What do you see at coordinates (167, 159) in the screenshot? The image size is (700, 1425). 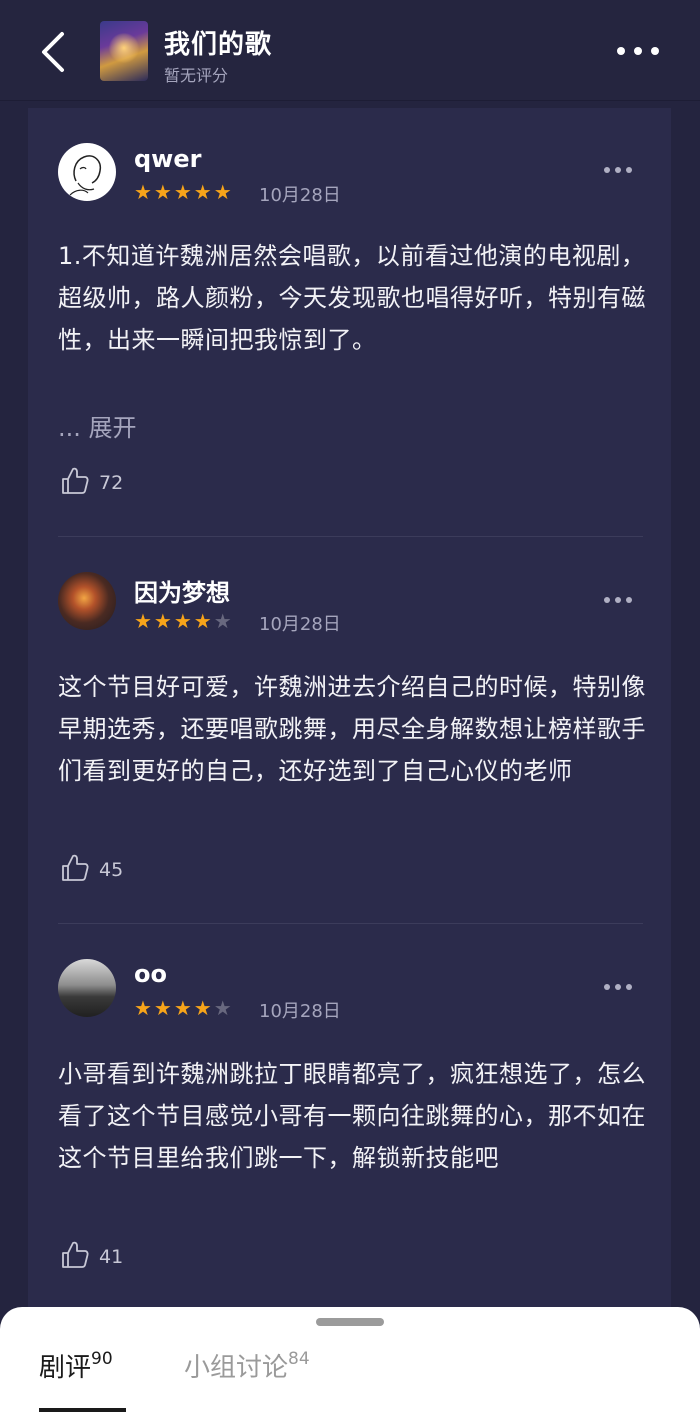 I see `username: qwer` at bounding box center [167, 159].